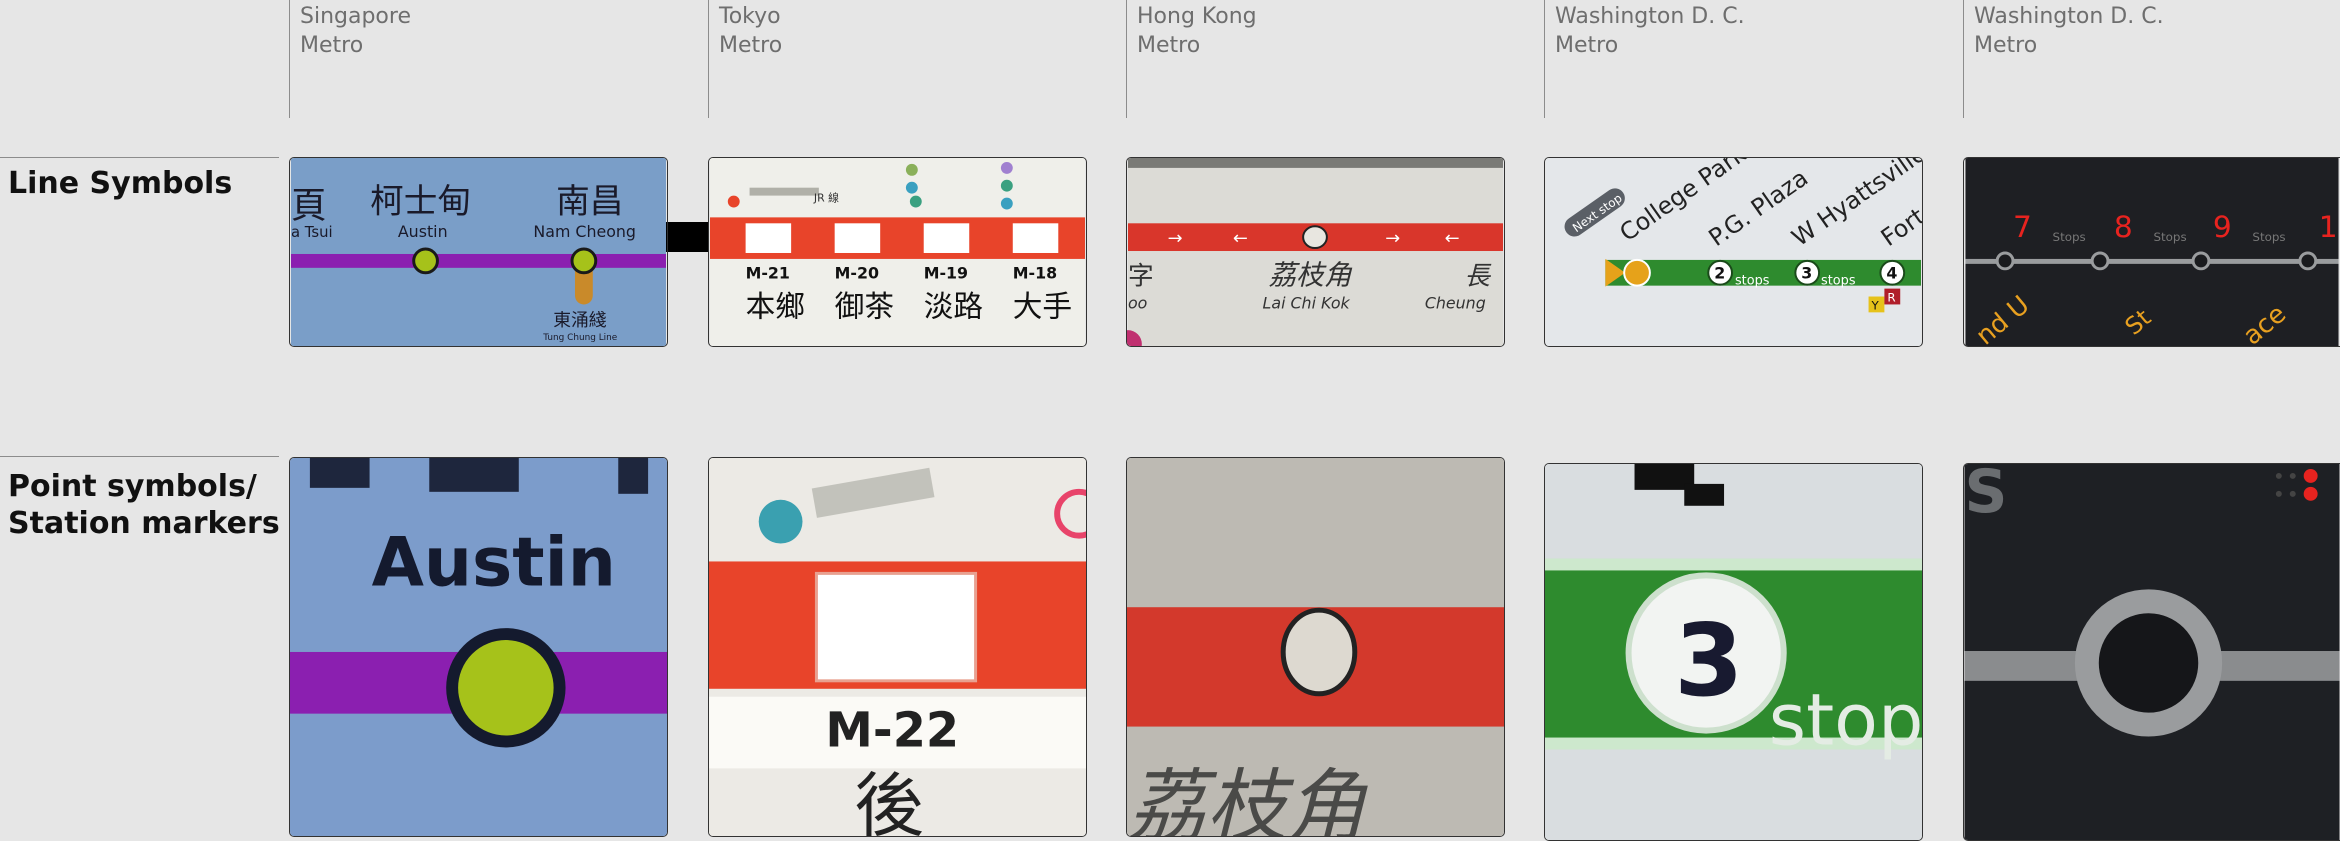 The height and width of the screenshot is (841, 2340). What do you see at coordinates (1637, 272) in the screenshot?
I see `current-station-marker` at bounding box center [1637, 272].